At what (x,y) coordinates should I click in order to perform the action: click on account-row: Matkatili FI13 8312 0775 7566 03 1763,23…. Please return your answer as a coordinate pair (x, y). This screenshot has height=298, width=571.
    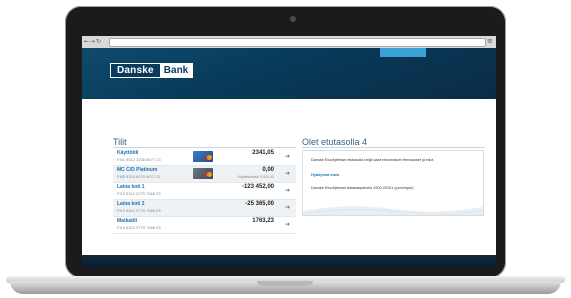
    Looking at the image, I should click on (204, 225).